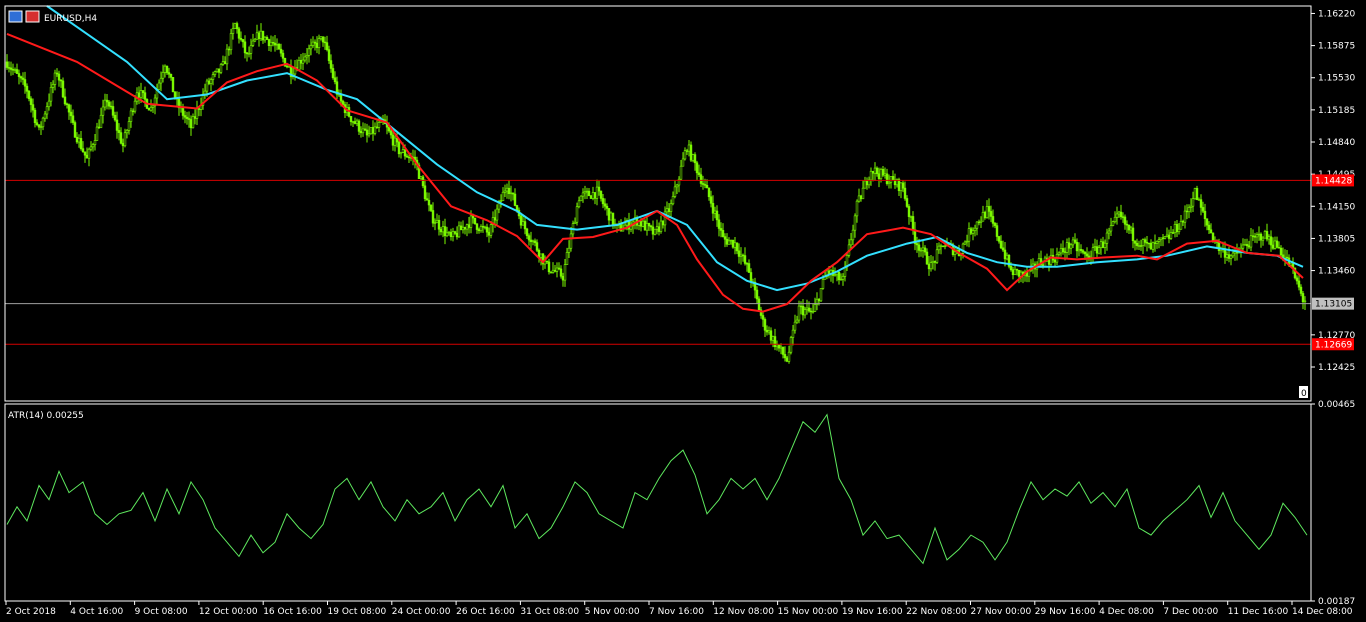  What do you see at coordinates (1303, 392) in the screenshot?
I see `scroll-marker: 0` at bounding box center [1303, 392].